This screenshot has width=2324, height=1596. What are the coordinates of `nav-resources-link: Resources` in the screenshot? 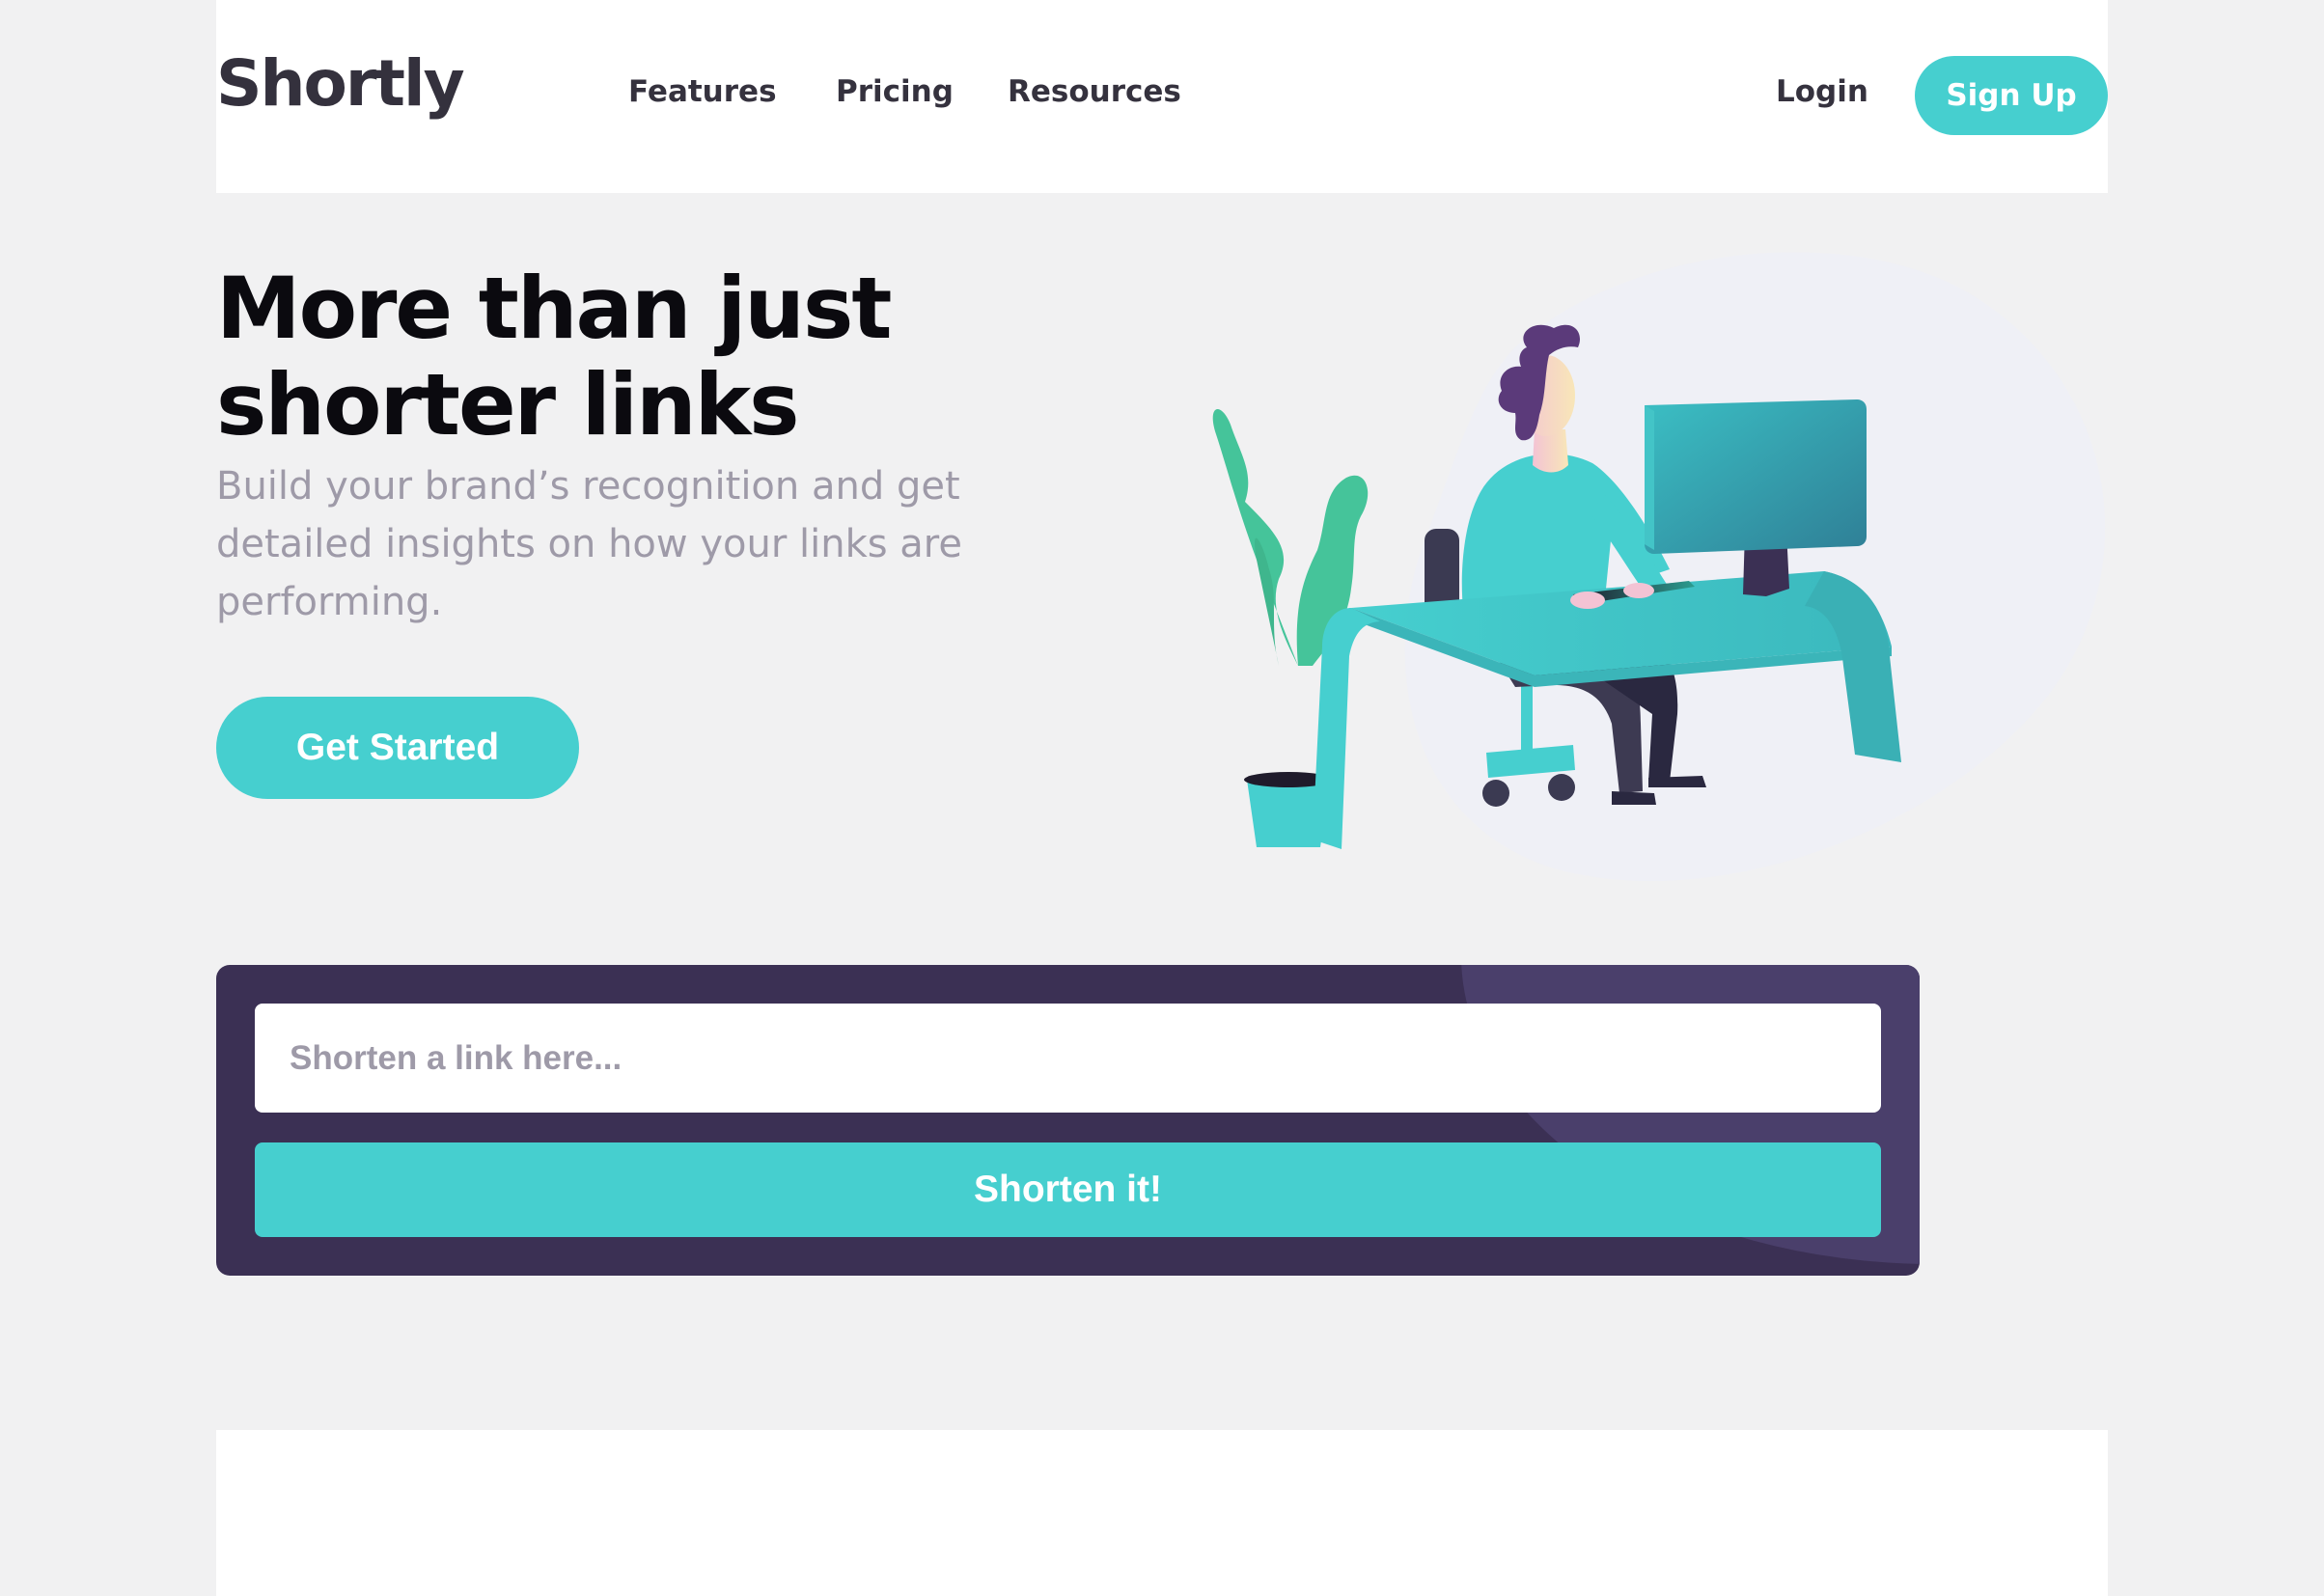 It's located at (1094, 92).